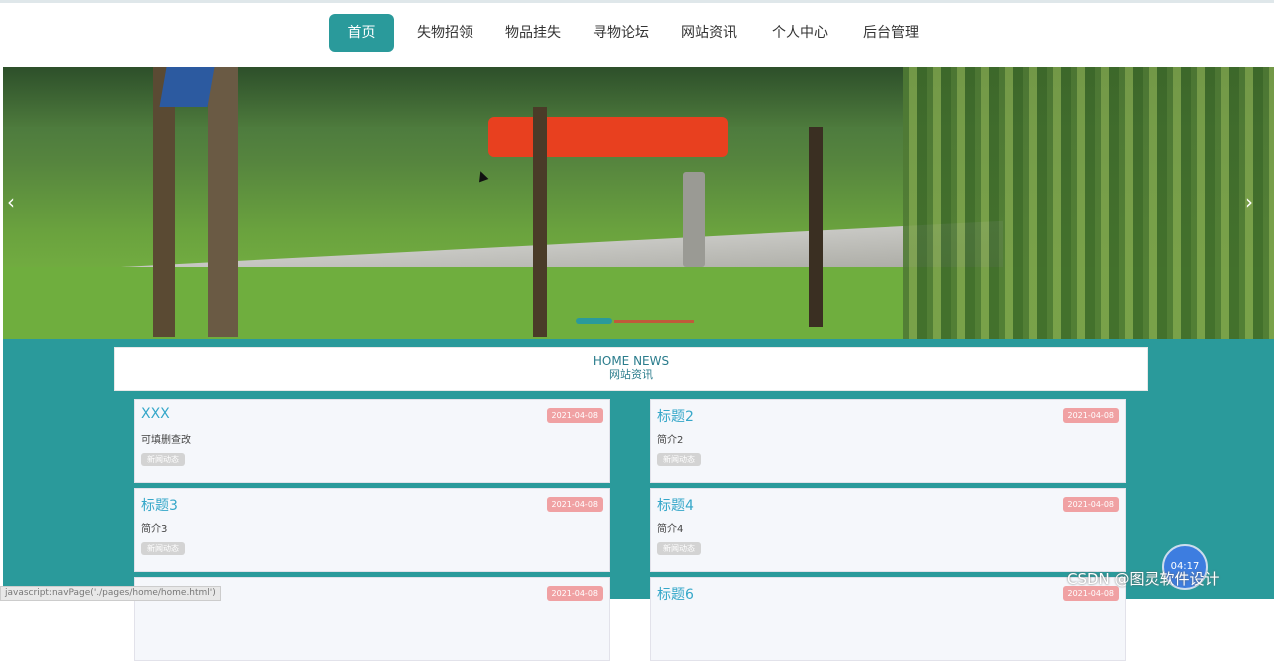  I want to click on main-nav: 首页 失物招领 物品挂失 寻物论坛 网站资讯 个人中心 后台管理, so click(637, 35).